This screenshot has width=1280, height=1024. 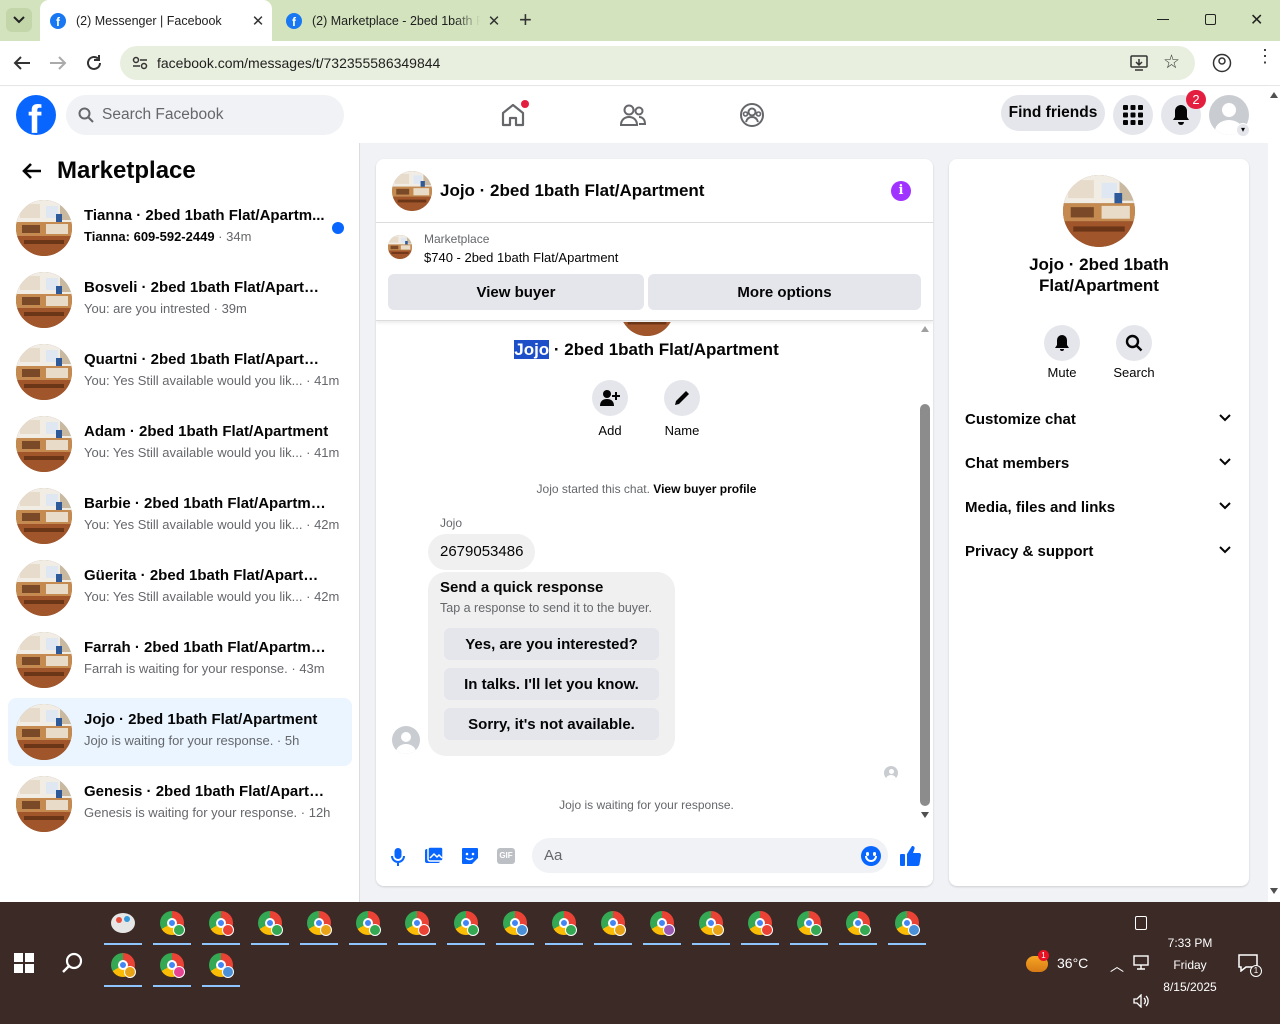 I want to click on profile-icon, so click(x=1222, y=63).